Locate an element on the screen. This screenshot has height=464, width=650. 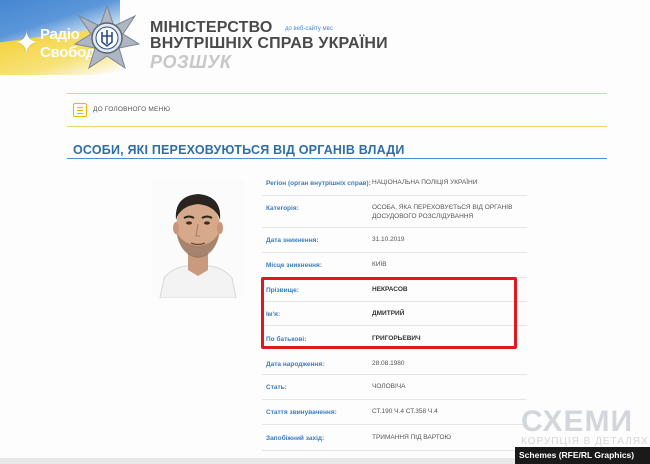
title-divider is located at coordinates (337, 158).